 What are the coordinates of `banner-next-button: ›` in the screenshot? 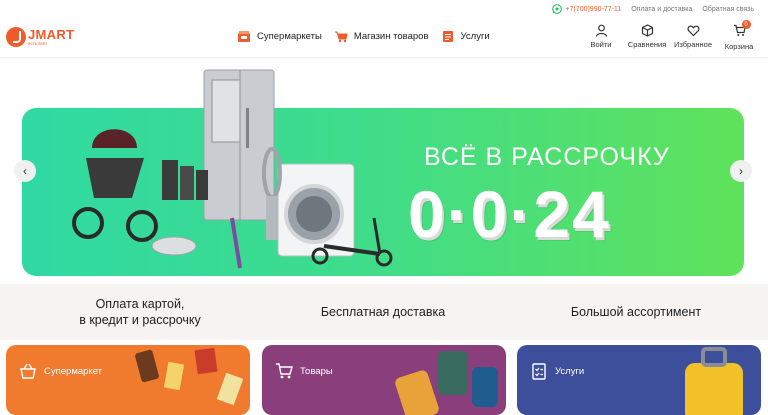 It's located at (741, 171).